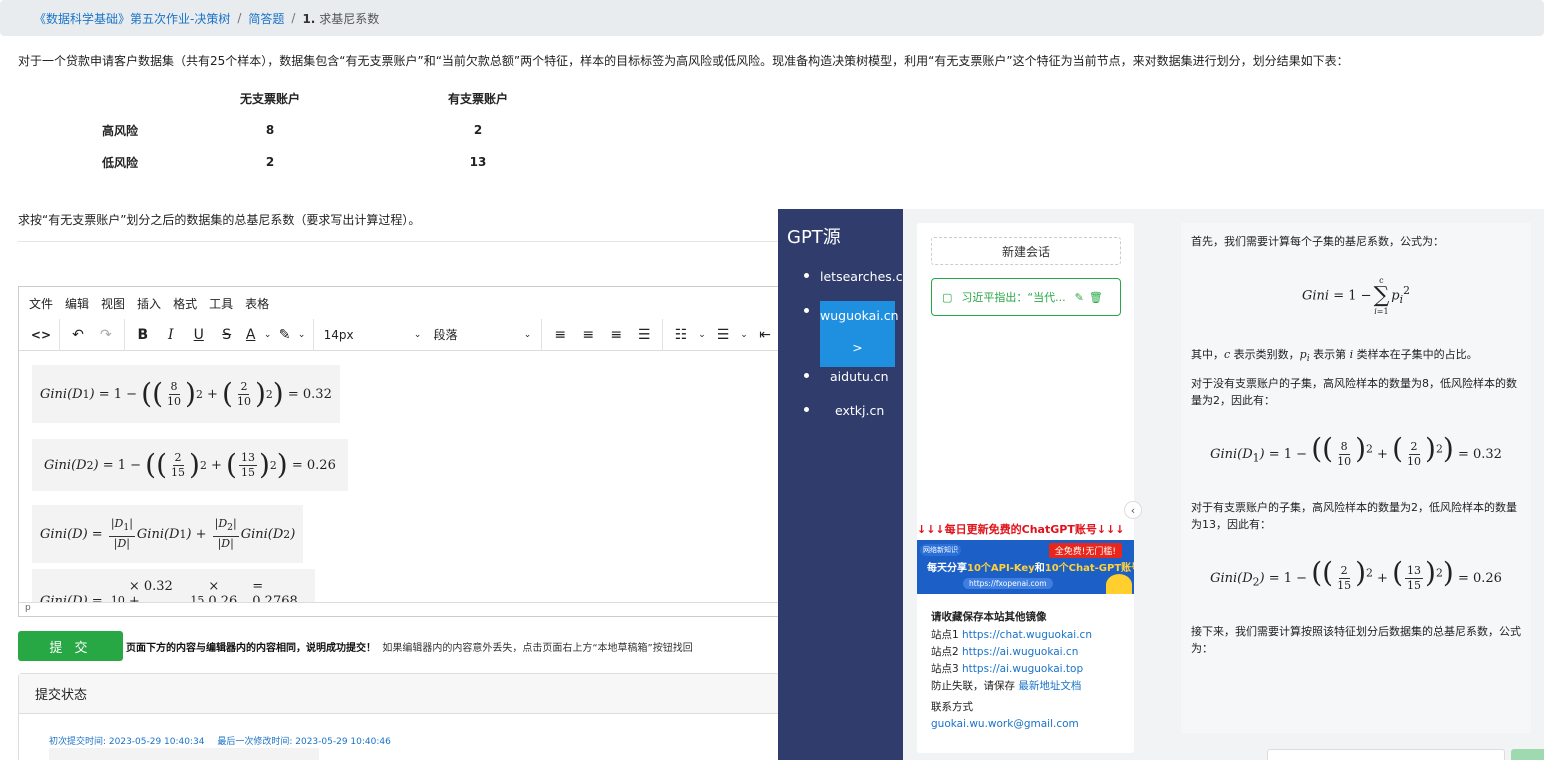 Image resolution: width=1544 pixels, height=760 pixels. What do you see at coordinates (1386, 754) in the screenshot?
I see `chat-input` at bounding box center [1386, 754].